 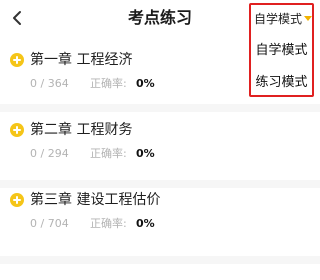 What do you see at coordinates (49, 153) in the screenshot?
I see `chapter-progress: 0 / 294` at bounding box center [49, 153].